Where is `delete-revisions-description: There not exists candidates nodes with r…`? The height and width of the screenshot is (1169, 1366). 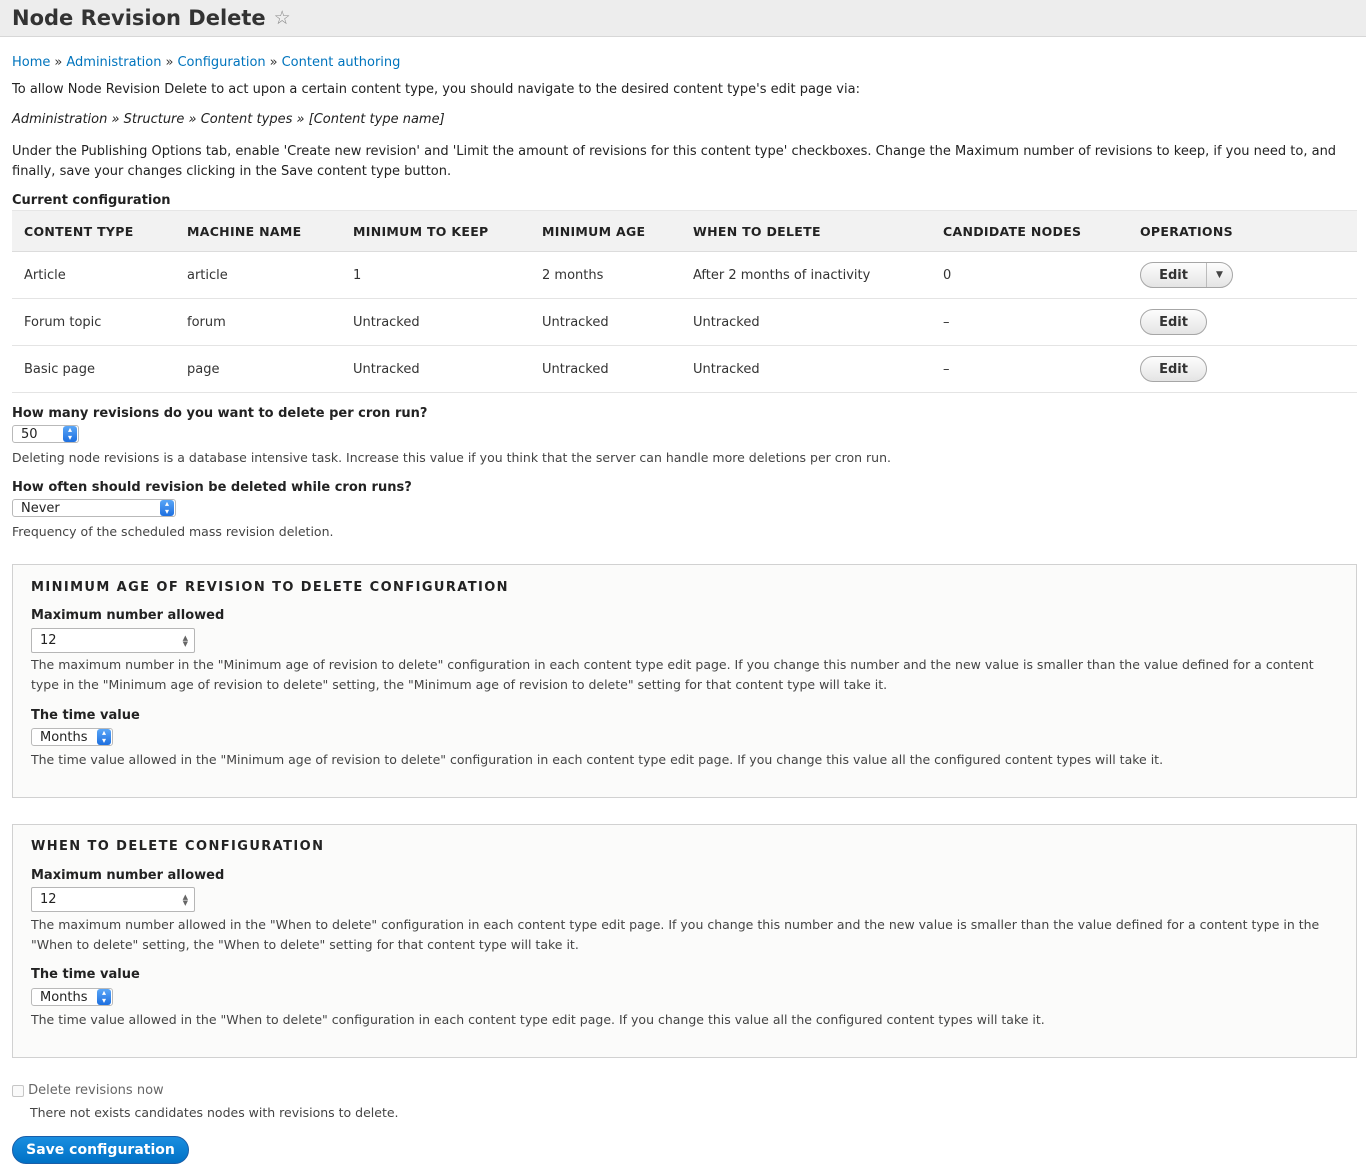 delete-revisions-description: There not exists candidates nodes with r… is located at coordinates (214, 1112).